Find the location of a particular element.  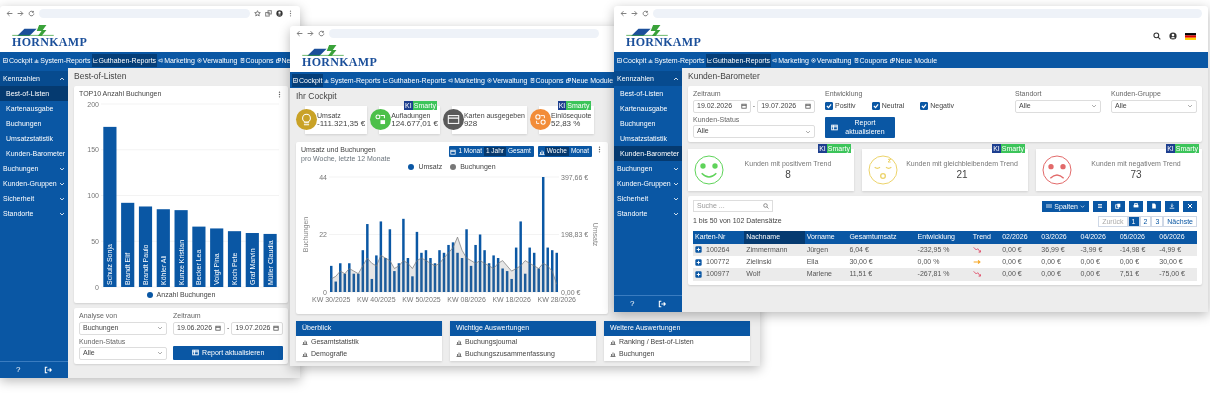

close-button is located at coordinates (1190, 206).